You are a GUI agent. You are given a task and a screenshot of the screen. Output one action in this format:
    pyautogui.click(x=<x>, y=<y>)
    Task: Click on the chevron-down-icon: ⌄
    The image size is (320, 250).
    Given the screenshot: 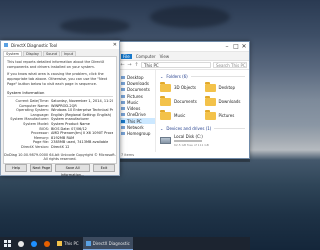 What is the action you would take?
    pyautogui.click(x=162, y=128)
    